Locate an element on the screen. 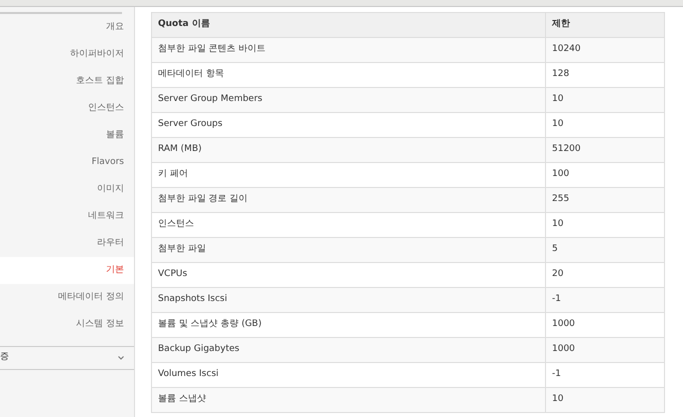 This screenshot has width=683, height=417. column-header: 제한 is located at coordinates (605, 25).